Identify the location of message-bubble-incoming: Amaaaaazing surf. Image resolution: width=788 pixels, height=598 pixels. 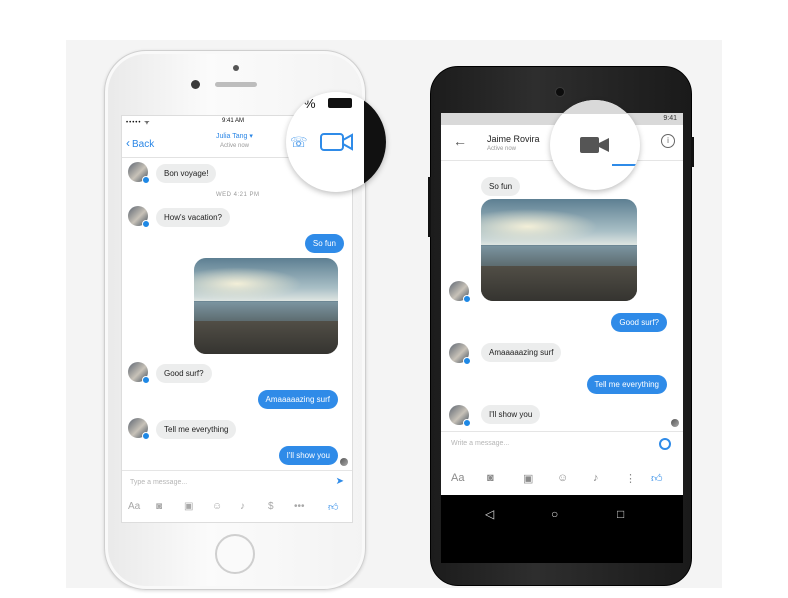
(521, 352).